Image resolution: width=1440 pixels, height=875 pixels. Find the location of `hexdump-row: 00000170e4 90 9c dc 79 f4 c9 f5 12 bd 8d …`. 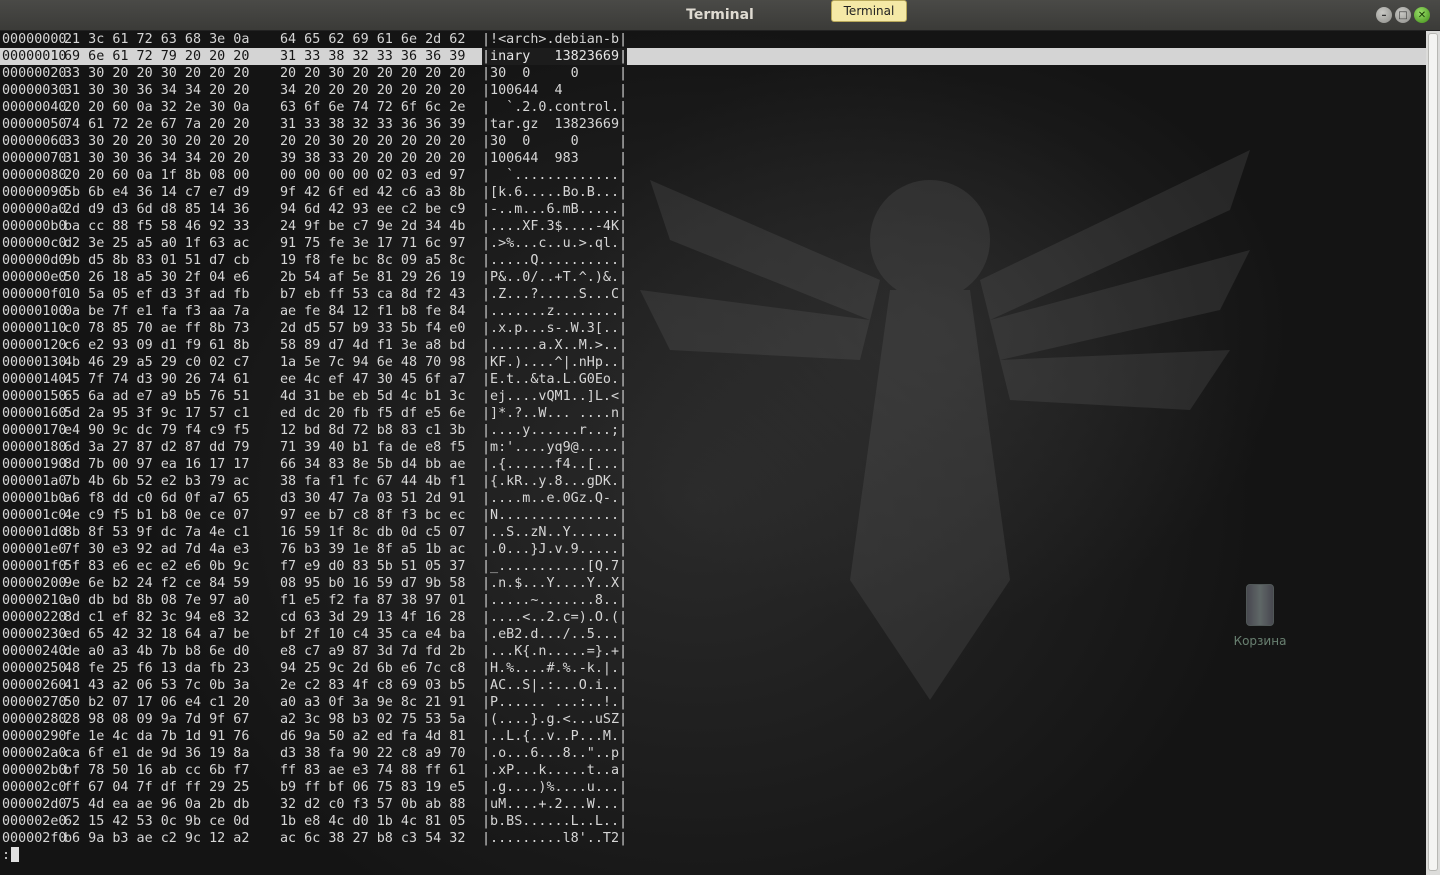

hexdump-row: 00000170e4 90 9c dc 79 f4 c9 f5 12 bd 8d … is located at coordinates (713, 430).